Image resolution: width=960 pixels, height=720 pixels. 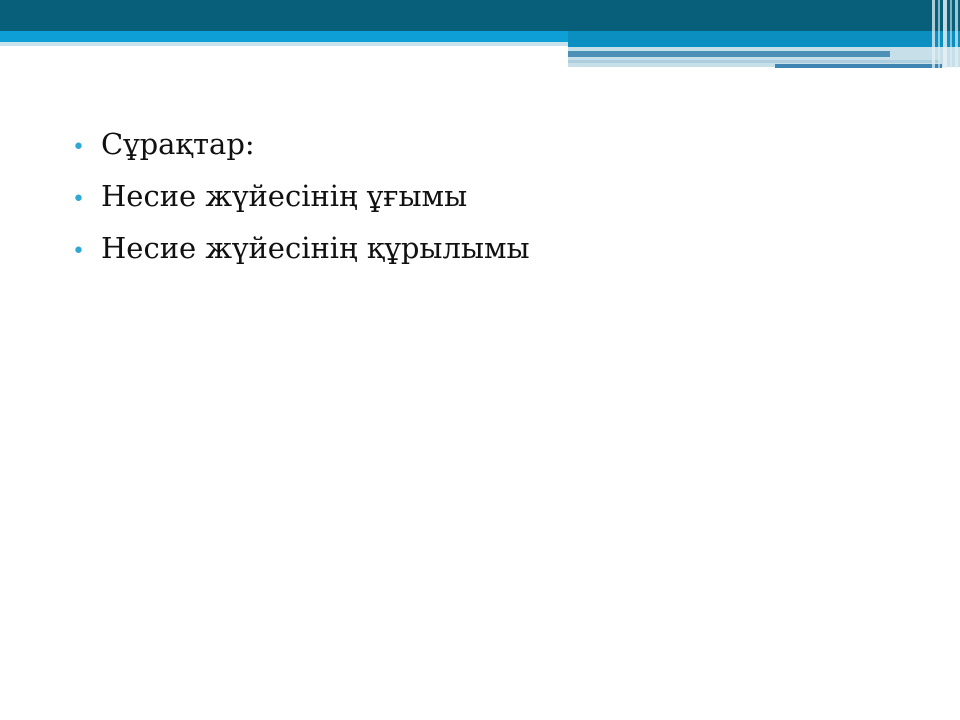 I want to click on header-band-pale, so click(x=284, y=44).